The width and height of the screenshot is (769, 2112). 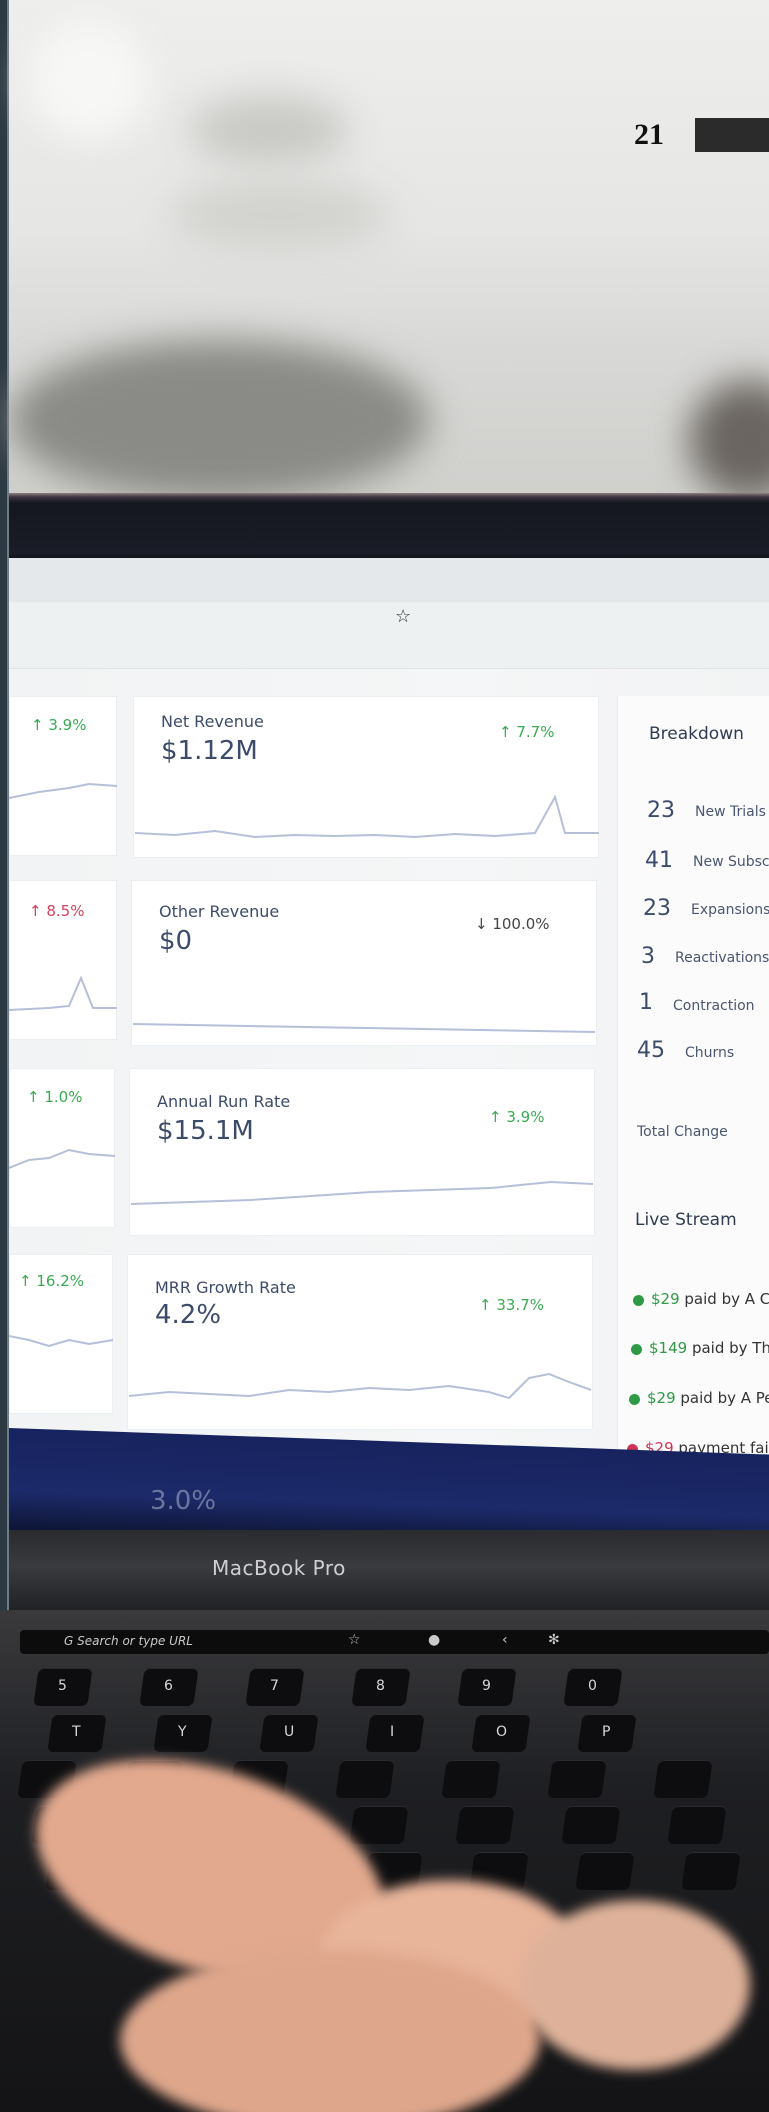 I want to click on card-value: $0, so click(x=176, y=941).